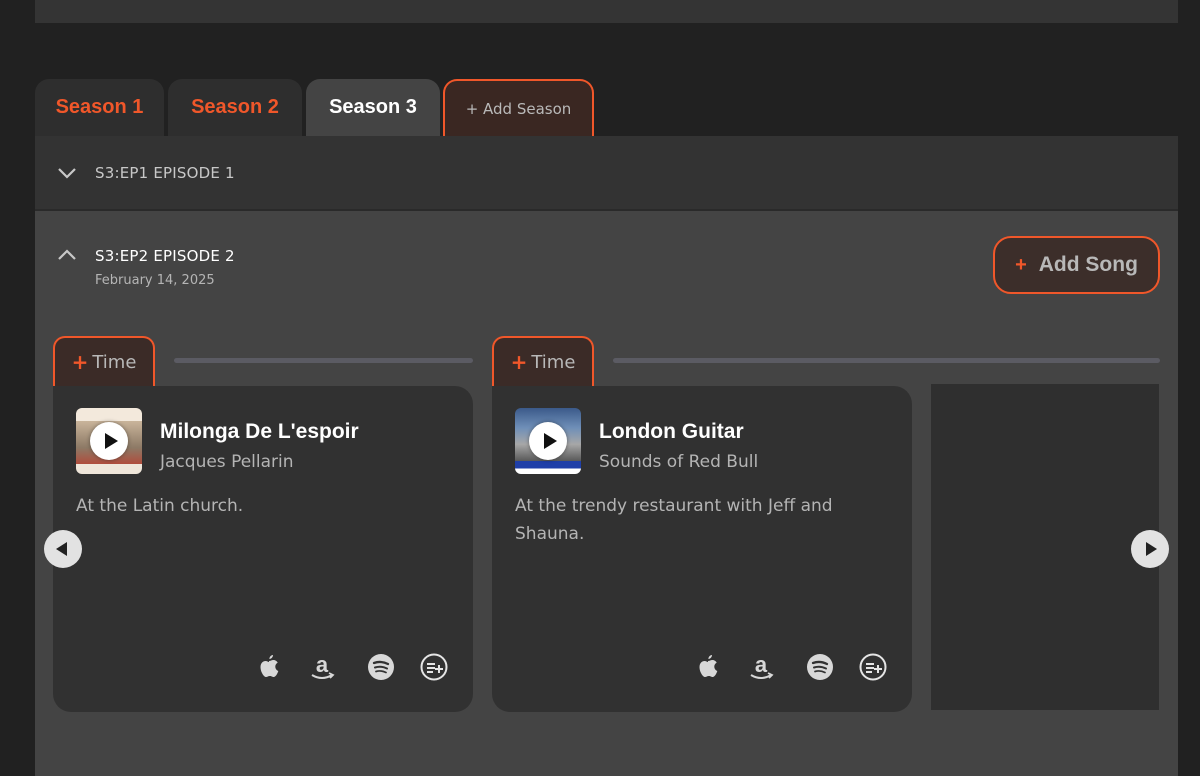 Image resolution: width=1200 pixels, height=776 pixels. What do you see at coordinates (67, 255) in the screenshot?
I see `chevron-up-icon` at bounding box center [67, 255].